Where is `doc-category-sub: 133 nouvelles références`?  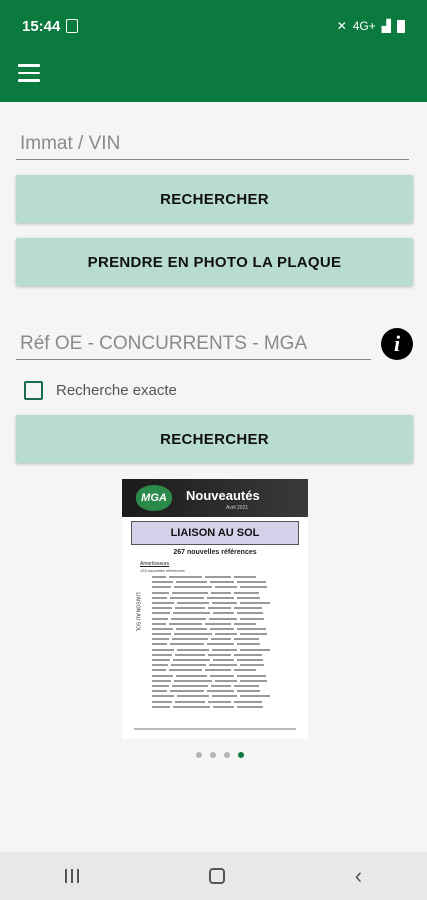
doc-category-sub: 133 nouvelles références is located at coordinates (162, 570).